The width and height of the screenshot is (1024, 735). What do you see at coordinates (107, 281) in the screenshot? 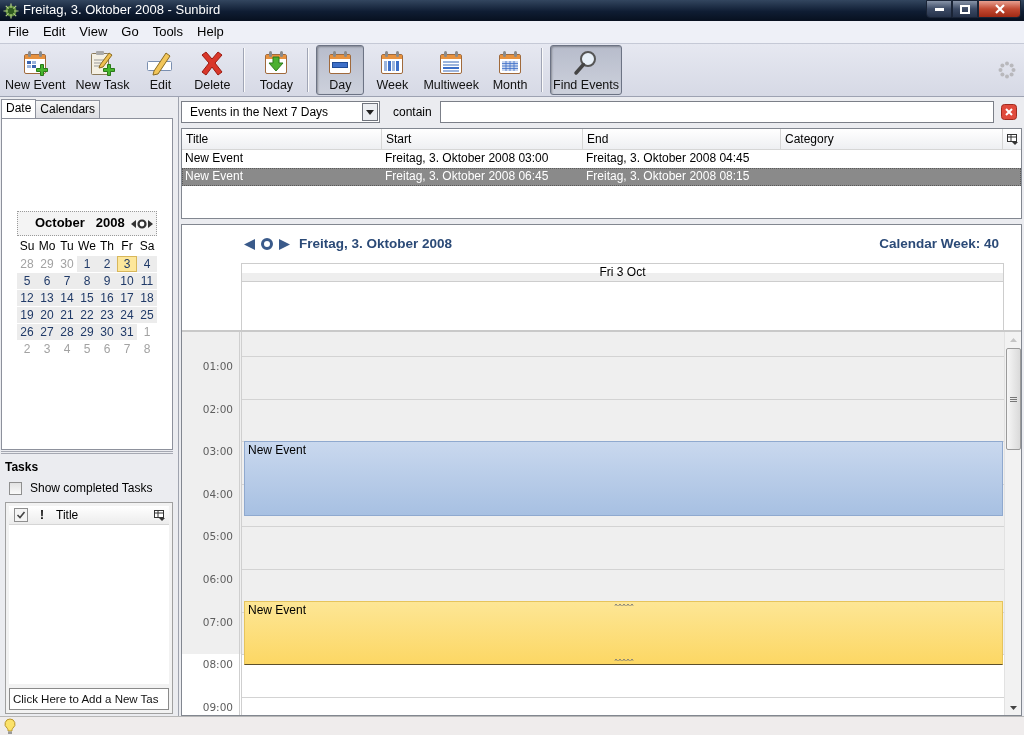
I see `day-cell: 9` at bounding box center [107, 281].